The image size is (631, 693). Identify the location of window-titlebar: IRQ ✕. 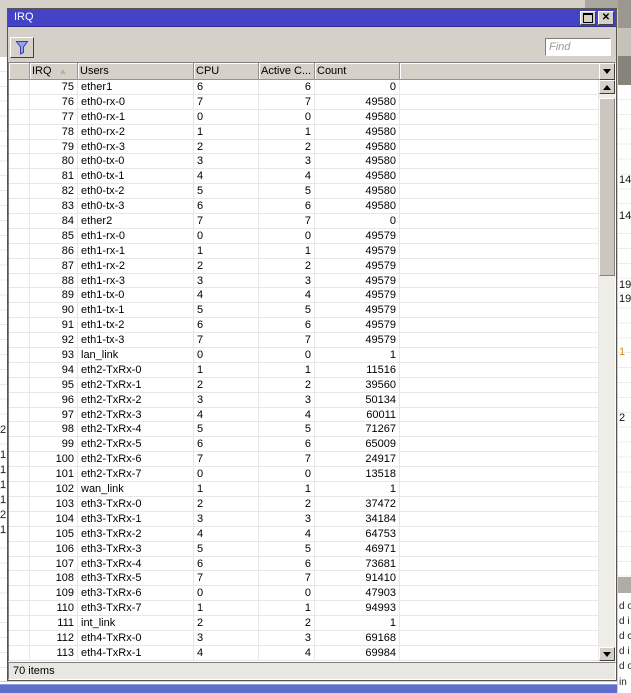
(312, 18).